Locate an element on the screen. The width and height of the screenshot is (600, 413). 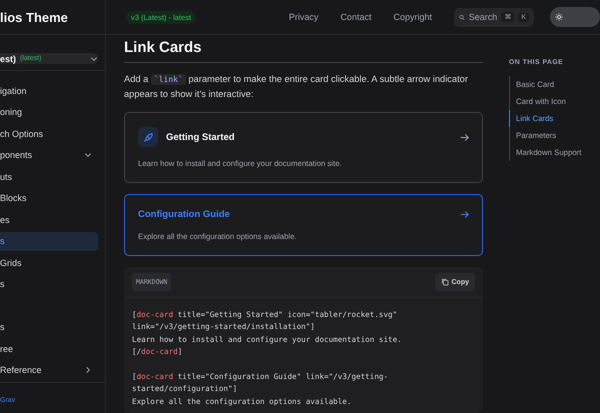
sidebar-item: es is located at coordinates (49, 219).